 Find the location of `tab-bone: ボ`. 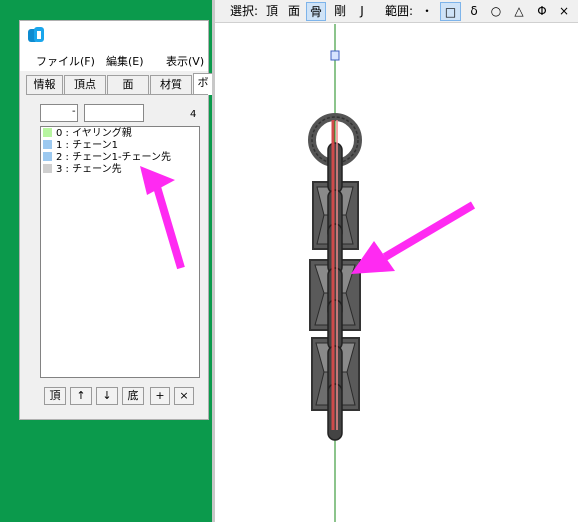

tab-bone: ボ is located at coordinates (203, 84).